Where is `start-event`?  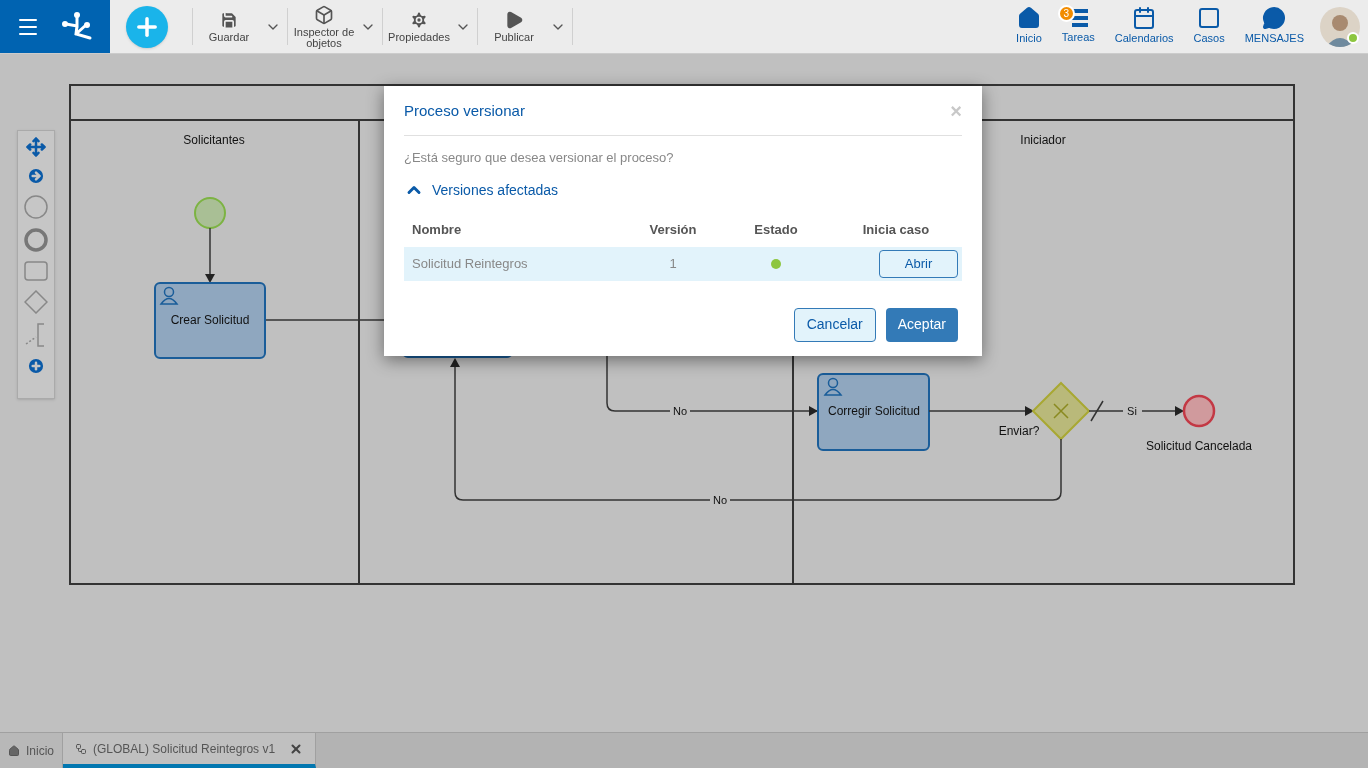 start-event is located at coordinates (210, 213).